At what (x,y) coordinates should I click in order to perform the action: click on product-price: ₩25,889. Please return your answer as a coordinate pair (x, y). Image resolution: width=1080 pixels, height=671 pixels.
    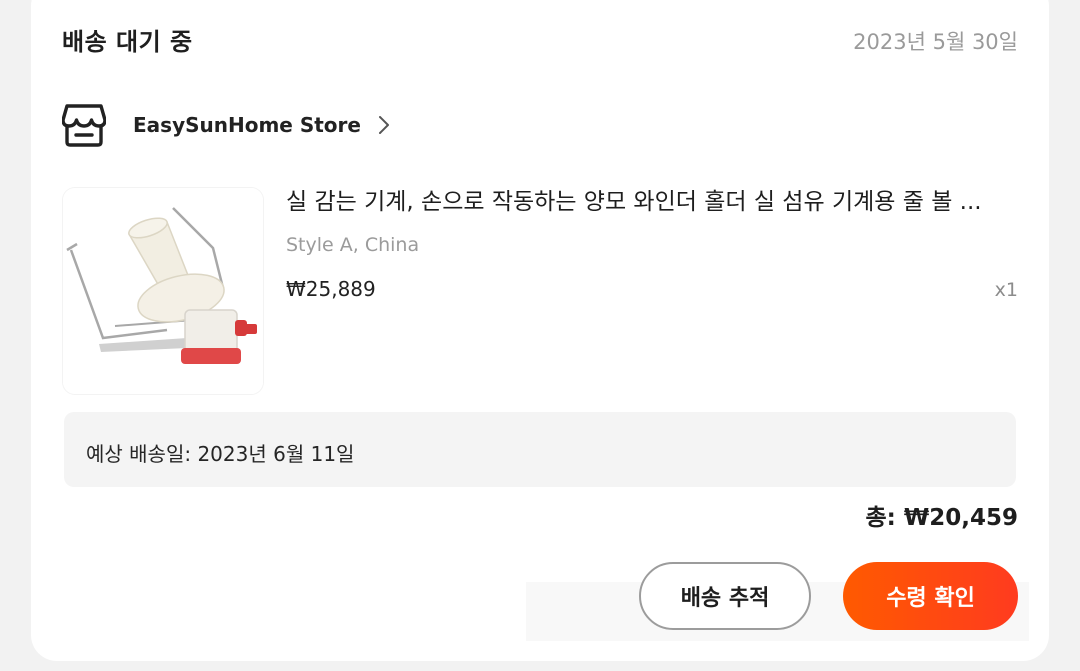
    Looking at the image, I should click on (331, 289).